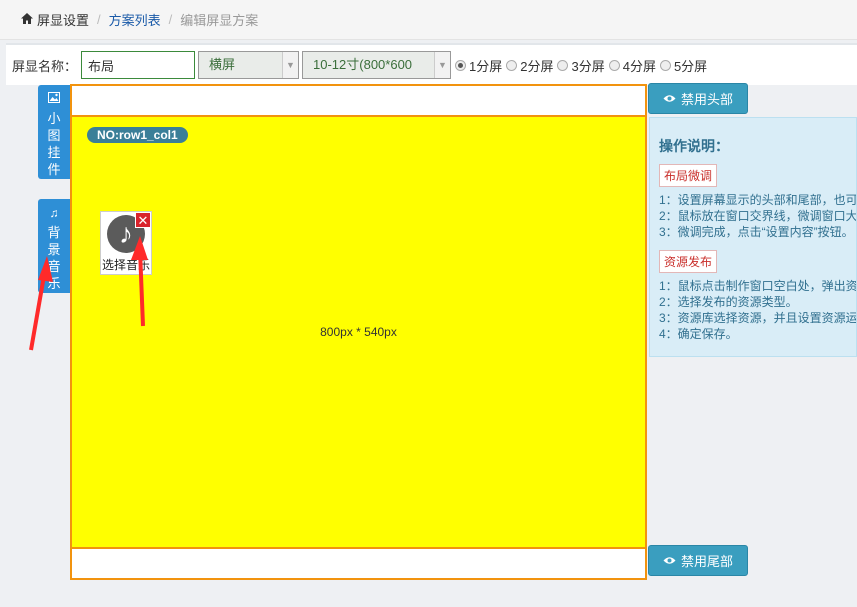 Image resolution: width=857 pixels, height=607 pixels. Describe the element at coordinates (45, 66) in the screenshot. I see `screen-name-label: 屏显名称：` at that location.